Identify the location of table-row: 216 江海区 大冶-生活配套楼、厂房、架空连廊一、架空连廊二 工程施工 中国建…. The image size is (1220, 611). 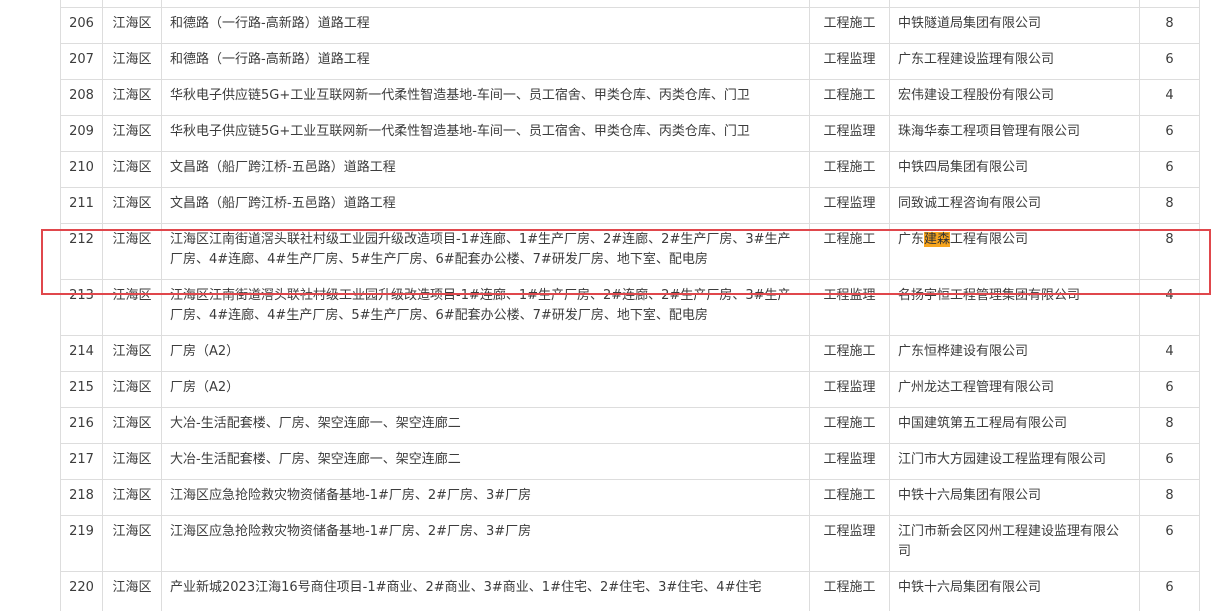
(630, 425).